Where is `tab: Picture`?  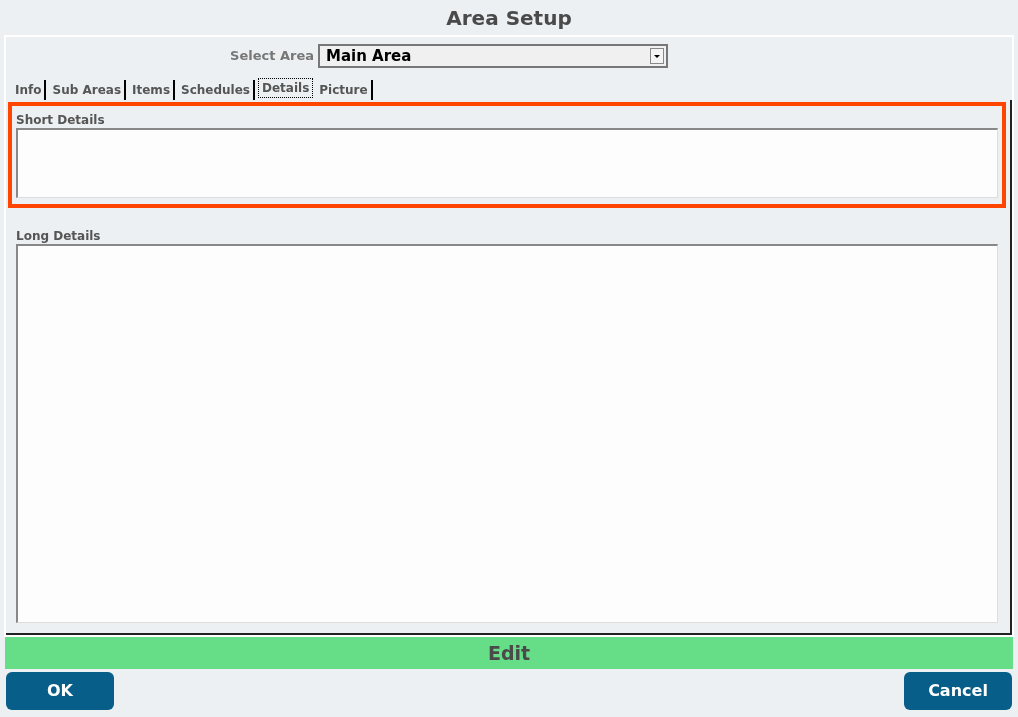 tab: Picture is located at coordinates (344, 90).